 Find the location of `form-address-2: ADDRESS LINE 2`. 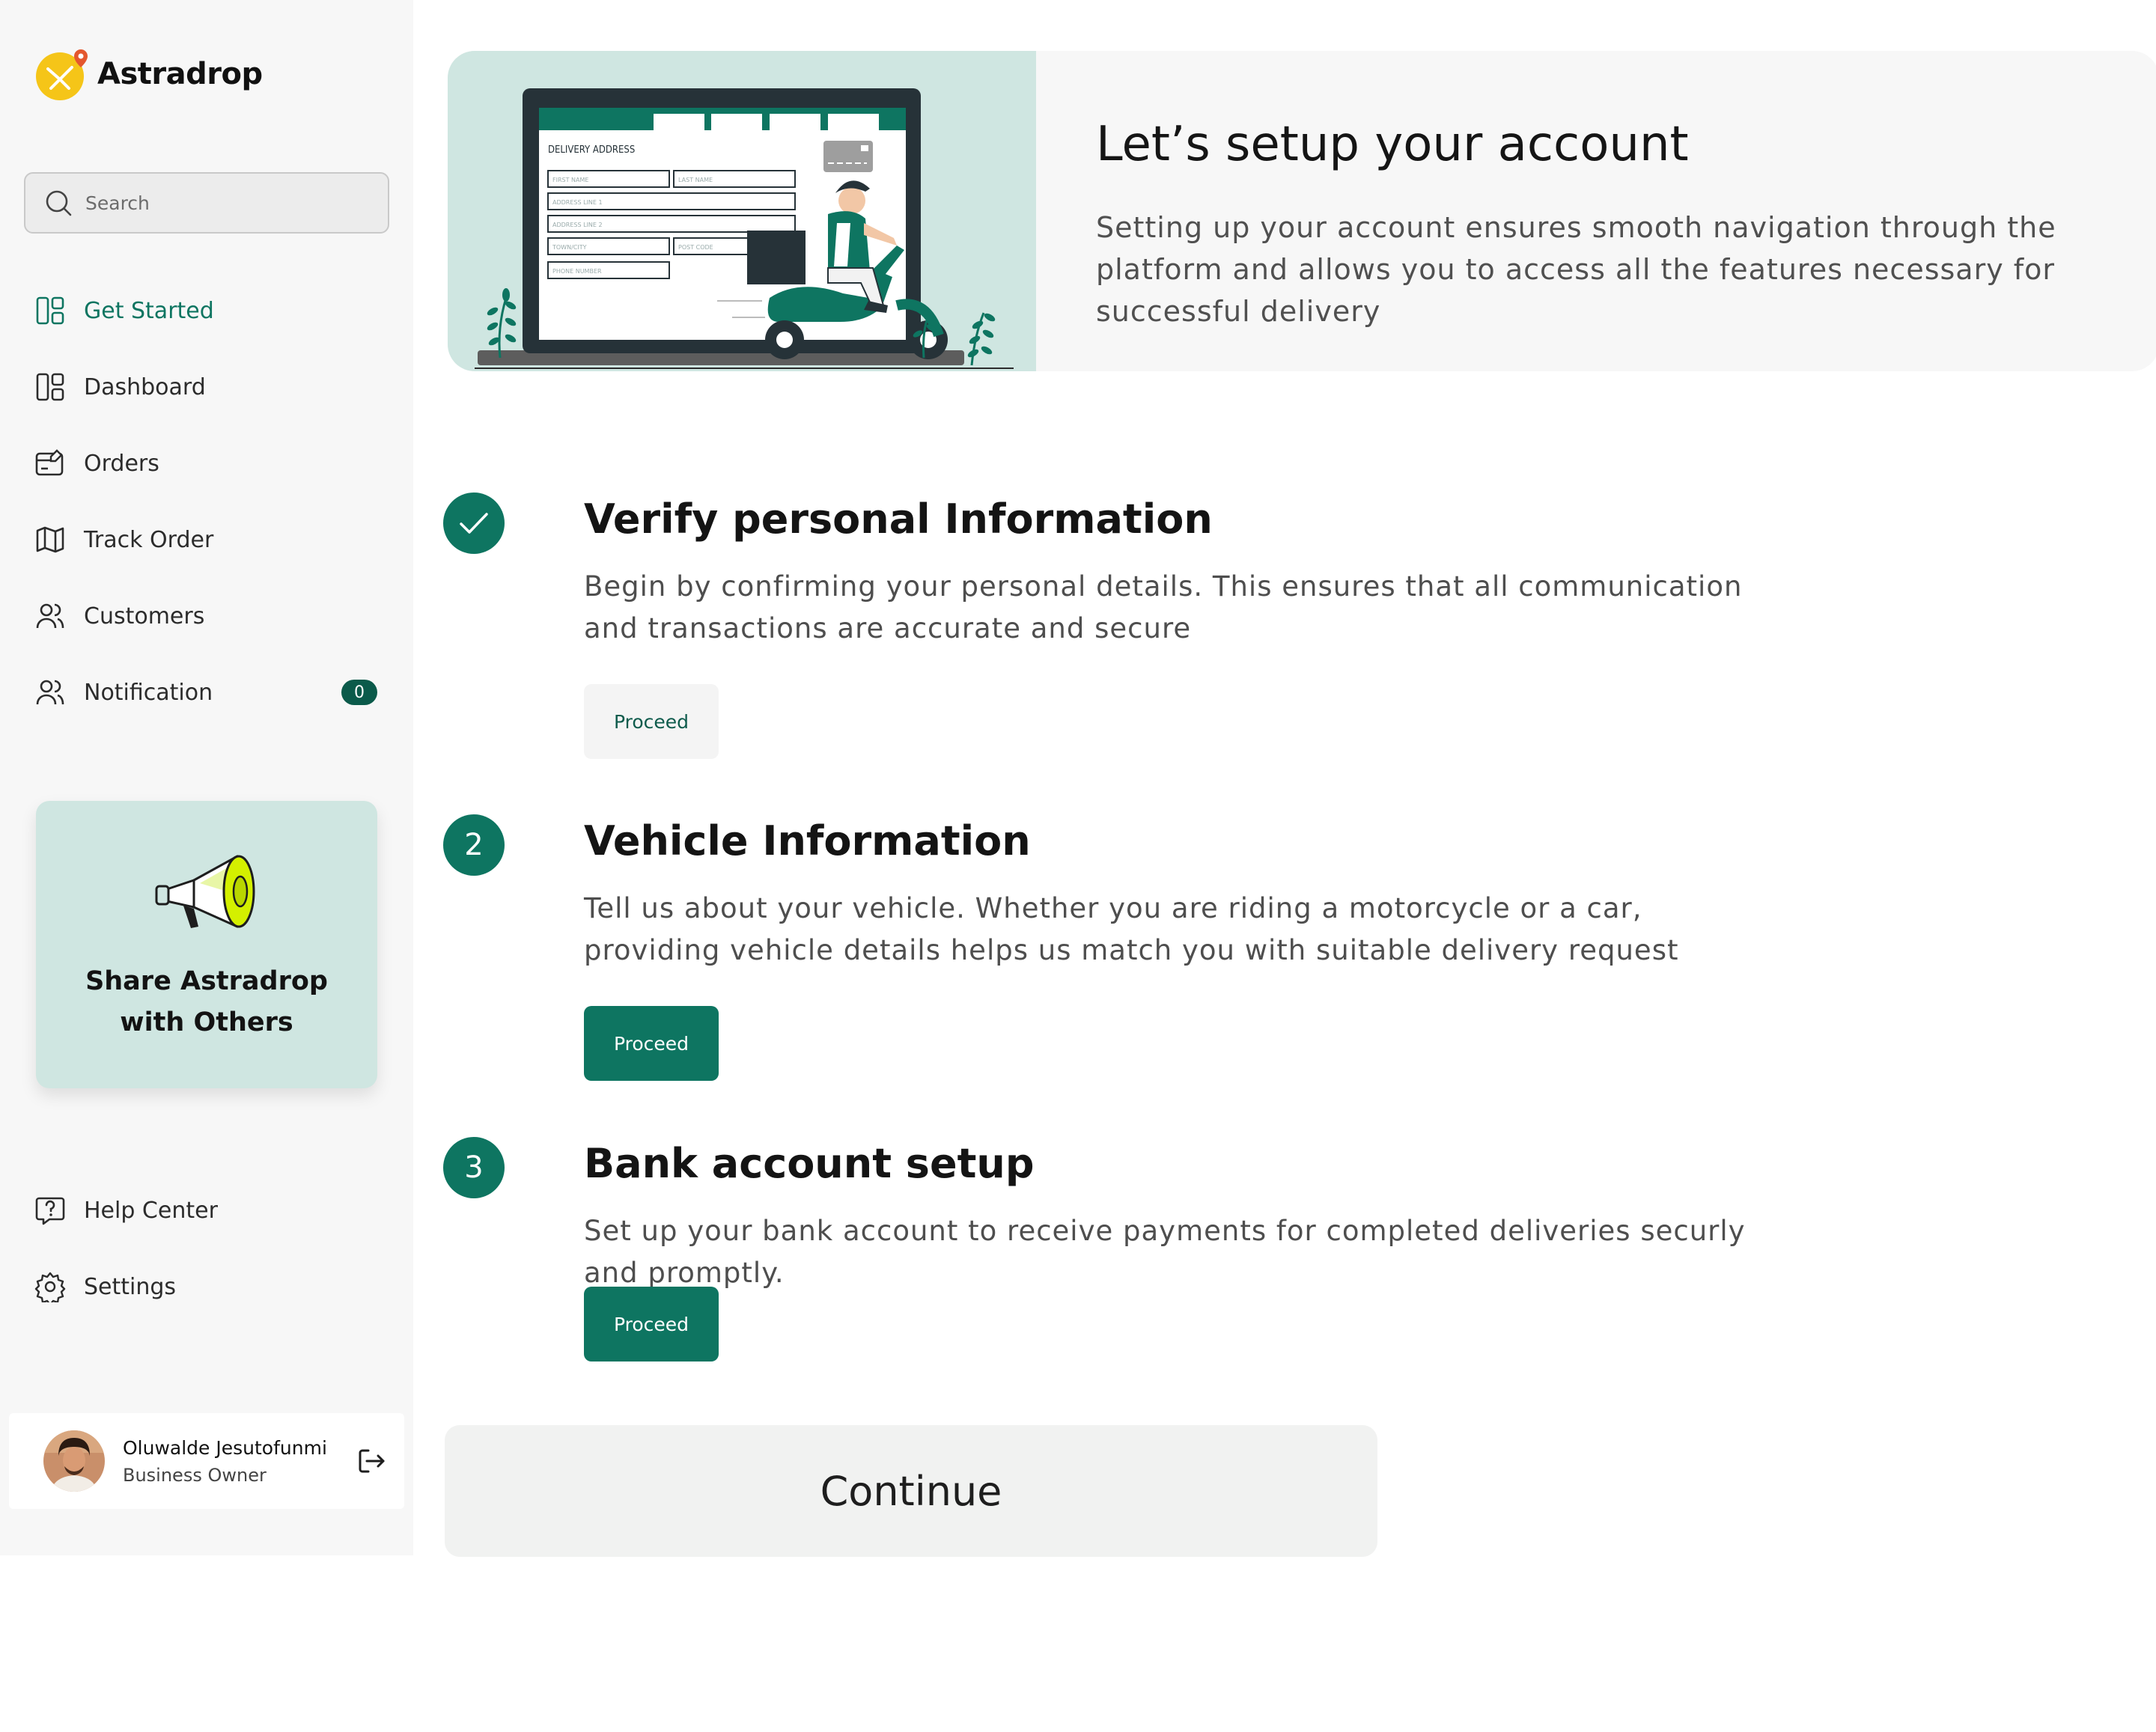

form-address-2: ADDRESS LINE 2 is located at coordinates (577, 225).